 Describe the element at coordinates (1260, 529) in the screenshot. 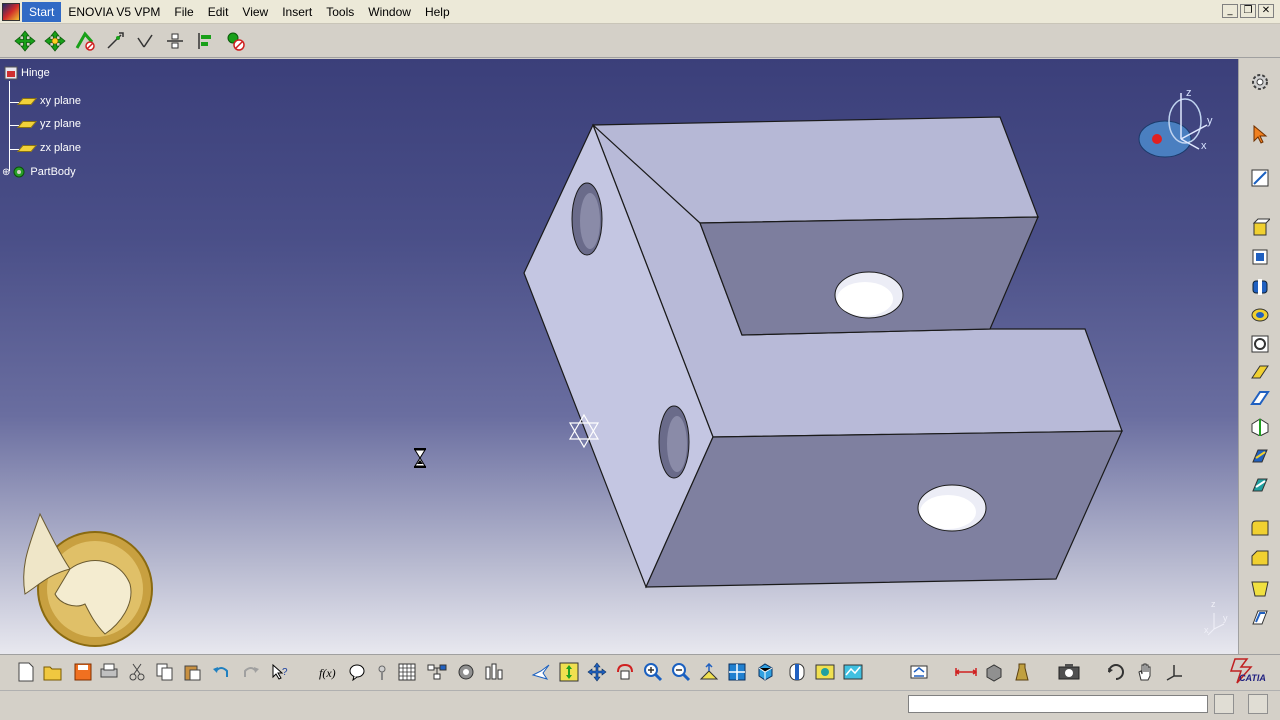

I see `fillet-icon` at that location.